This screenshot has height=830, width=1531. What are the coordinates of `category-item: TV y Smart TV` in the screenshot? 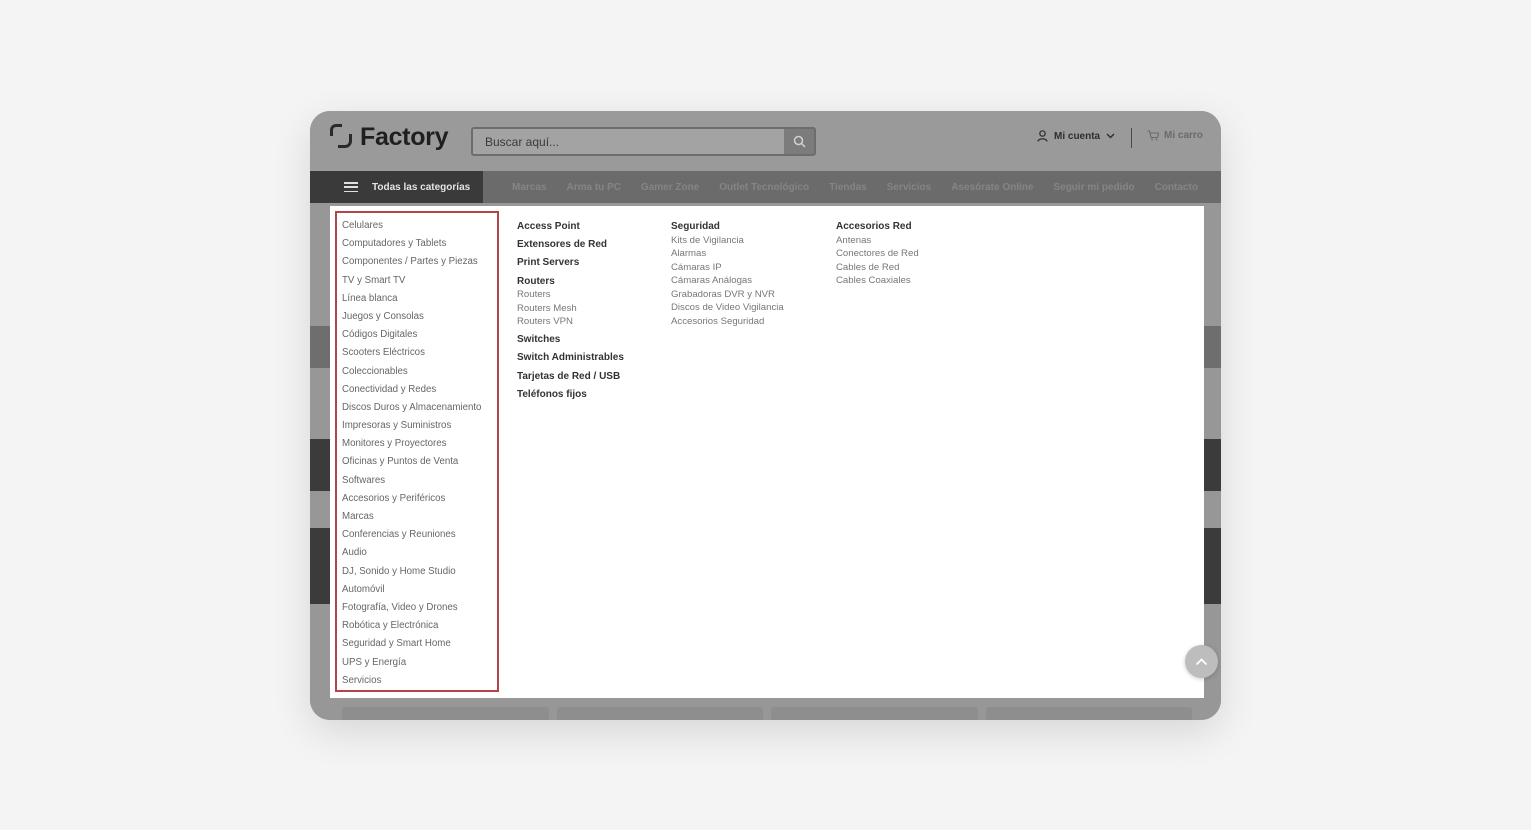 It's located at (417, 283).